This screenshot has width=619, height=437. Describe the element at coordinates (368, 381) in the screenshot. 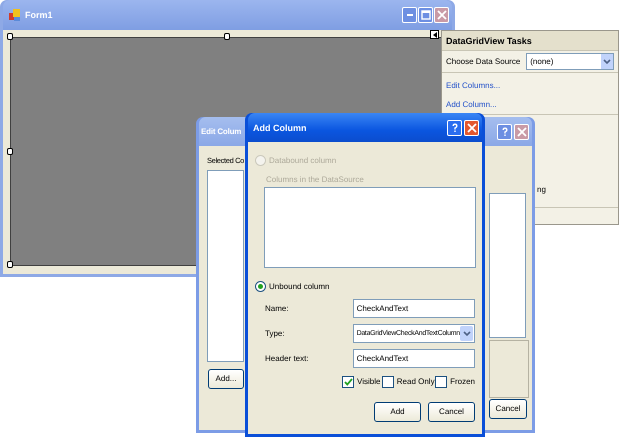

I see `checkbox-label: Visible` at that location.